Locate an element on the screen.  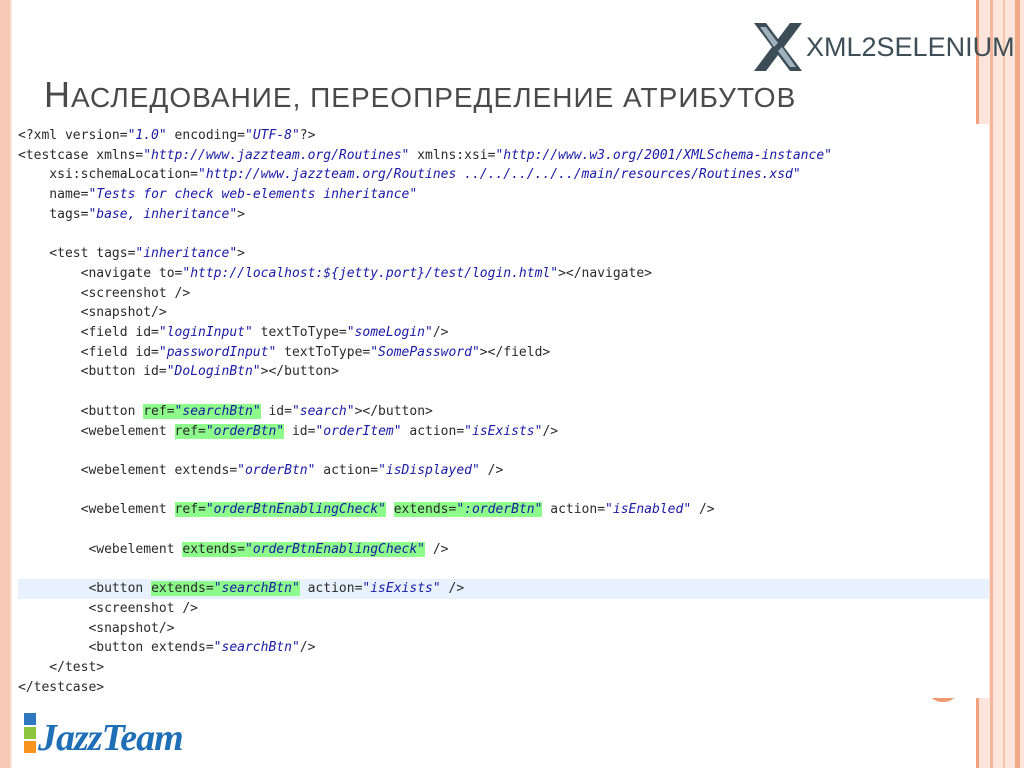
code-line: <button id="DoLoginBtn"></button> is located at coordinates (178, 372).